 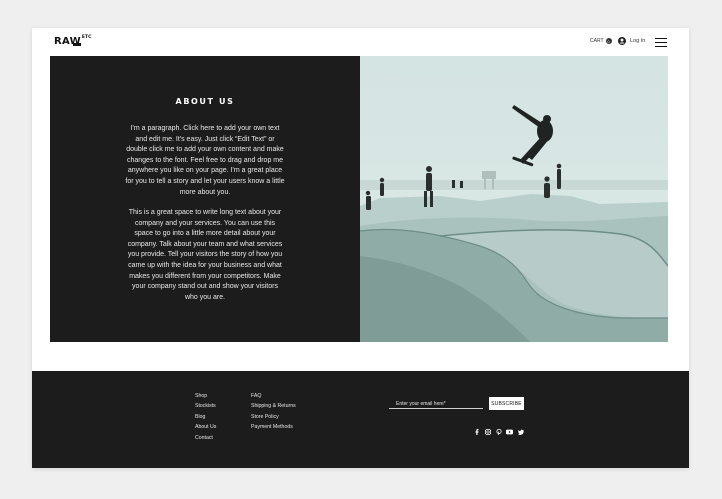 What do you see at coordinates (597, 41) in the screenshot?
I see `cart-label: CART` at bounding box center [597, 41].